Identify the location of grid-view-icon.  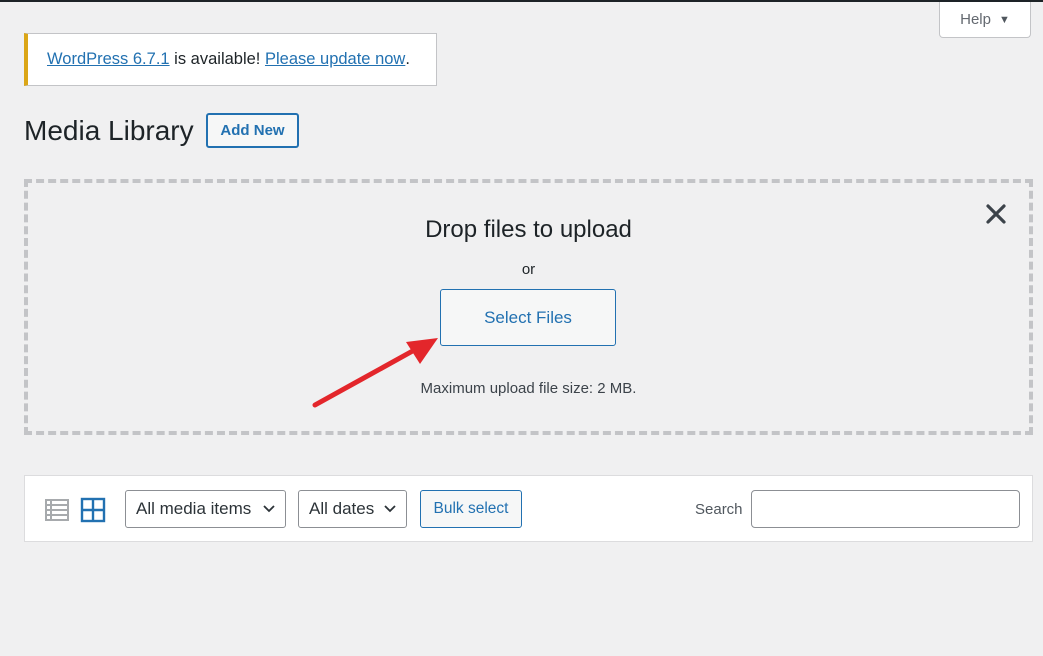
(93, 510).